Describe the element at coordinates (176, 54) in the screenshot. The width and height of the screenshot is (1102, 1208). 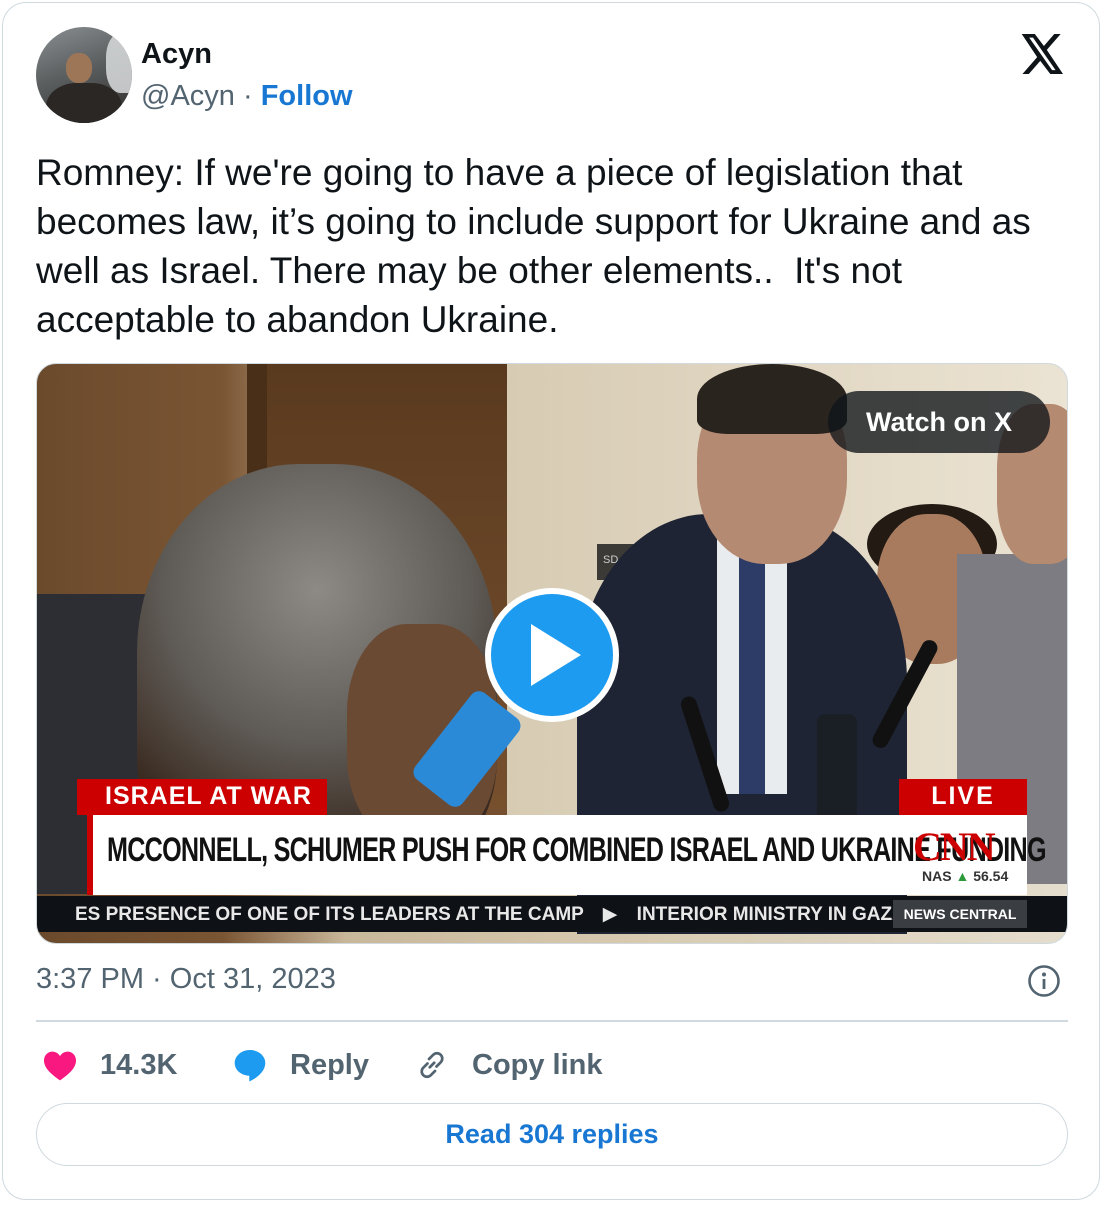
I see `author-name: Acyn` at that location.